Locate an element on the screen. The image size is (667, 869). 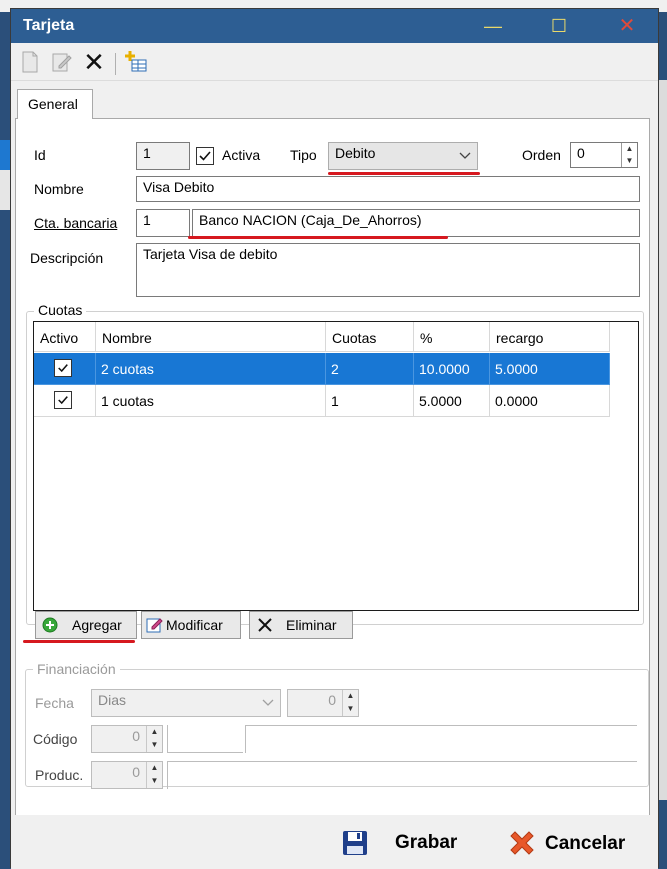
fecha-spinner: ▲ ▼ is located at coordinates (350, 703).